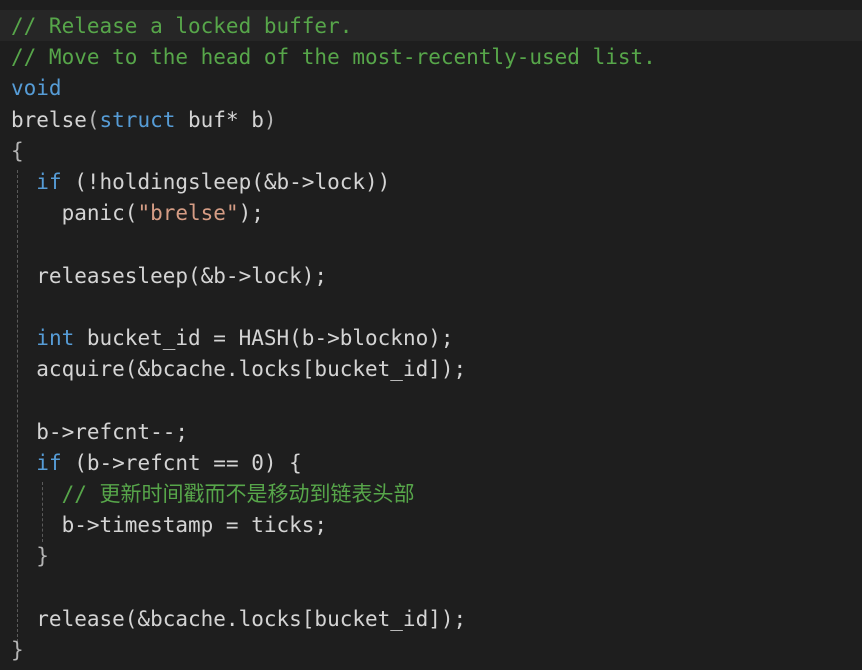 The height and width of the screenshot is (670, 862). I want to click on code-line: b->refcnt--;, so click(431, 431).